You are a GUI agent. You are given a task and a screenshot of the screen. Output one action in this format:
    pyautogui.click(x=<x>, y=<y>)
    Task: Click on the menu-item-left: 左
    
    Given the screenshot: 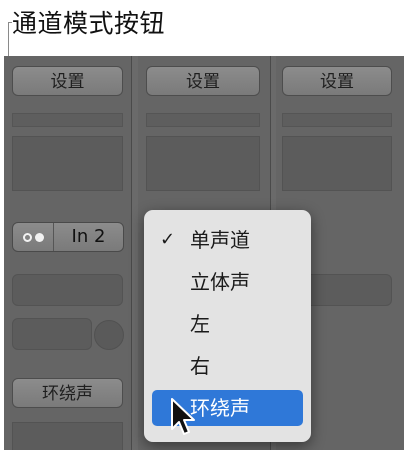 What is the action you would take?
    pyautogui.click(x=227, y=324)
    